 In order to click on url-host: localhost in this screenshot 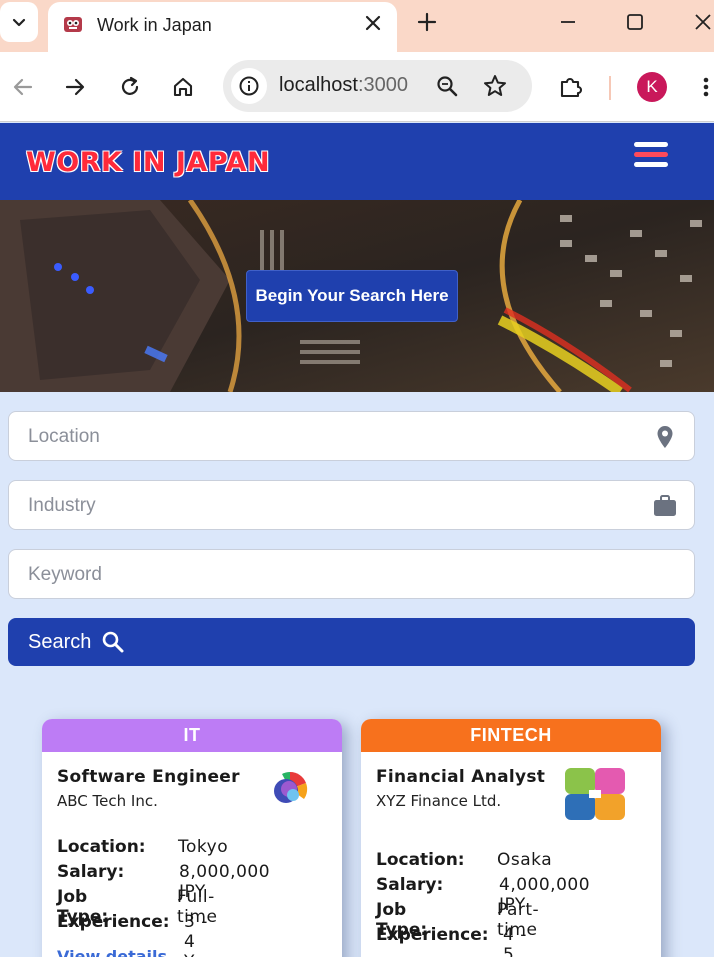, I will do `click(318, 85)`.